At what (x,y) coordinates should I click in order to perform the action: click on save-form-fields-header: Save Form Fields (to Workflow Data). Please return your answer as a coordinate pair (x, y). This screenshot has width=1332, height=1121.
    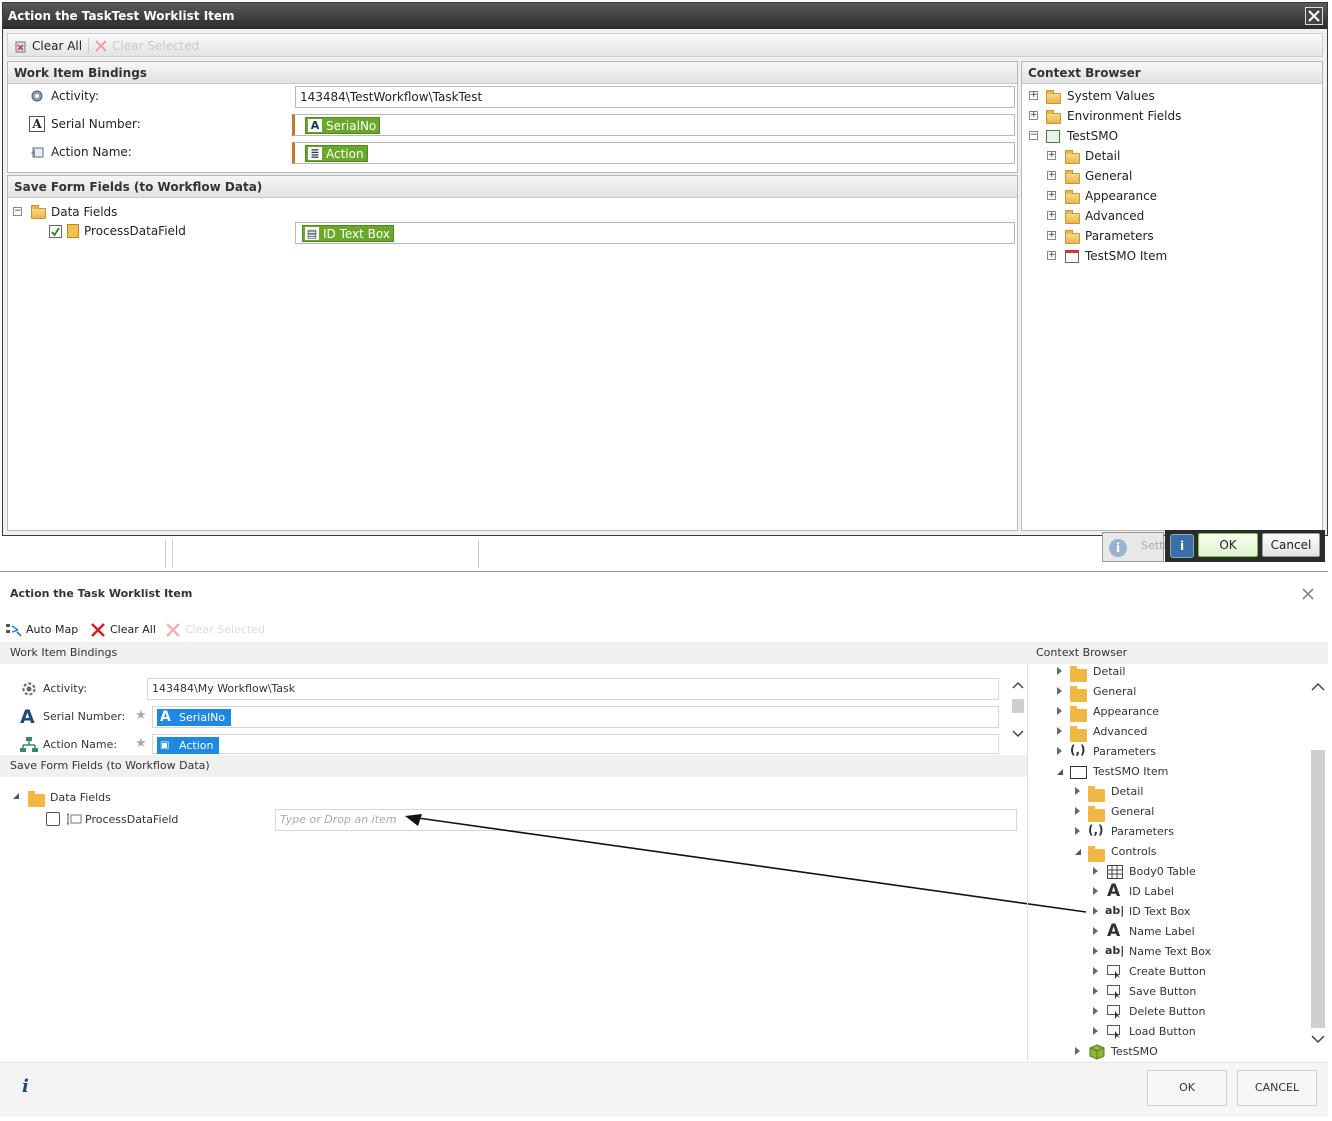
    Looking at the image, I should click on (514, 766).